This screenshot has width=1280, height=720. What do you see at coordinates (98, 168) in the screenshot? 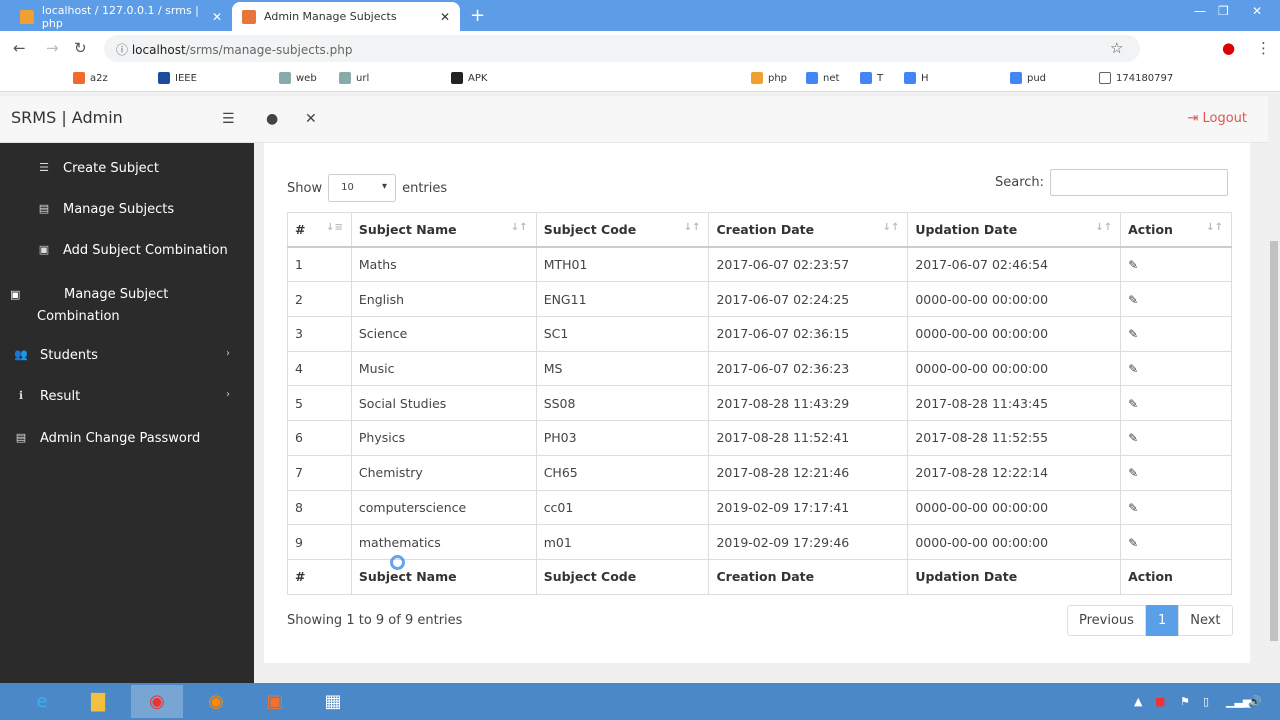
I see `sidebar-item-create-subject: ☰ Create Subject` at bounding box center [98, 168].